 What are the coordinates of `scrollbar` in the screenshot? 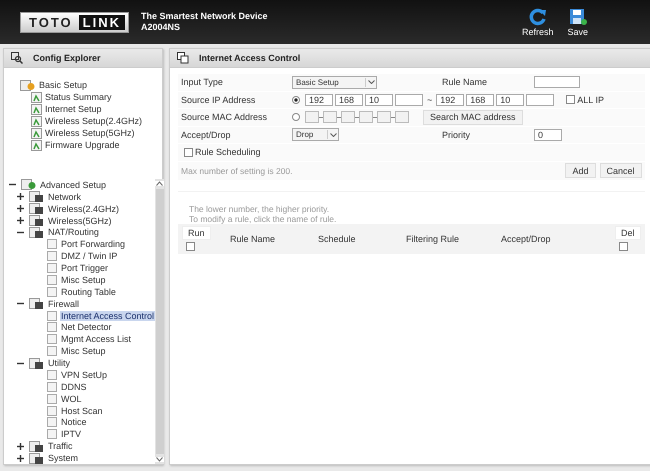 It's located at (159, 321).